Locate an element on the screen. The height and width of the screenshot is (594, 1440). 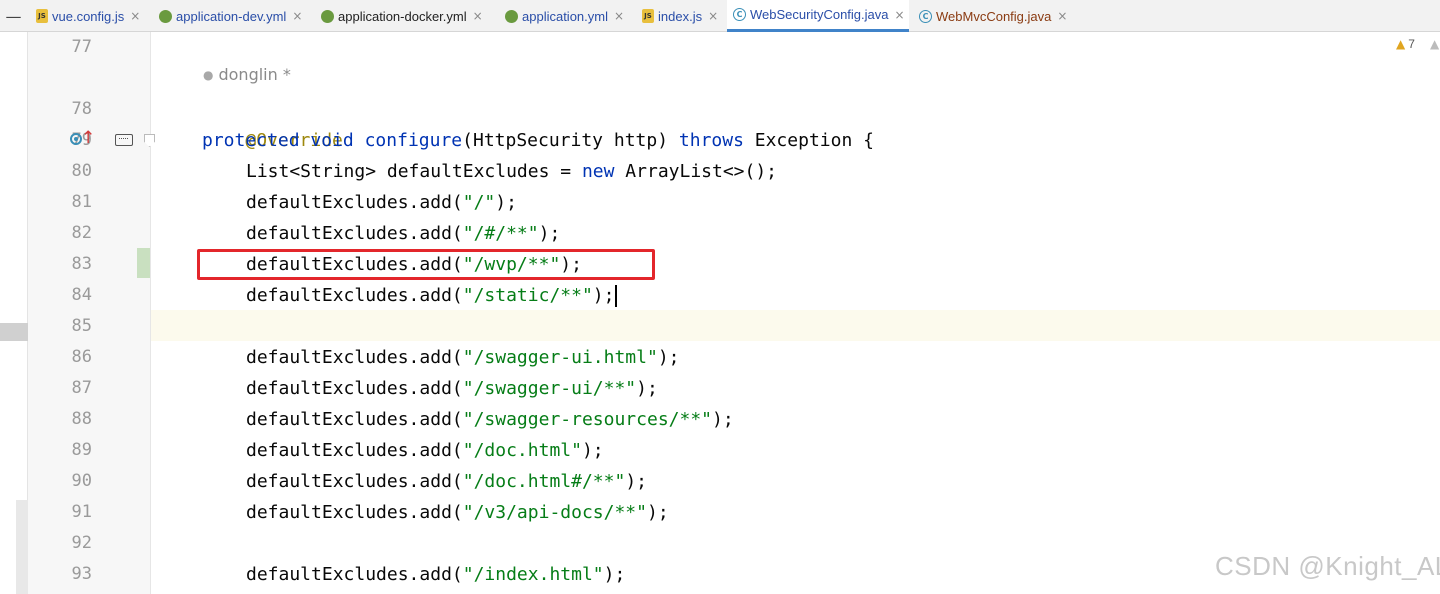
watermark: CSDN @Knight_AL is located at coordinates (1327, 566).